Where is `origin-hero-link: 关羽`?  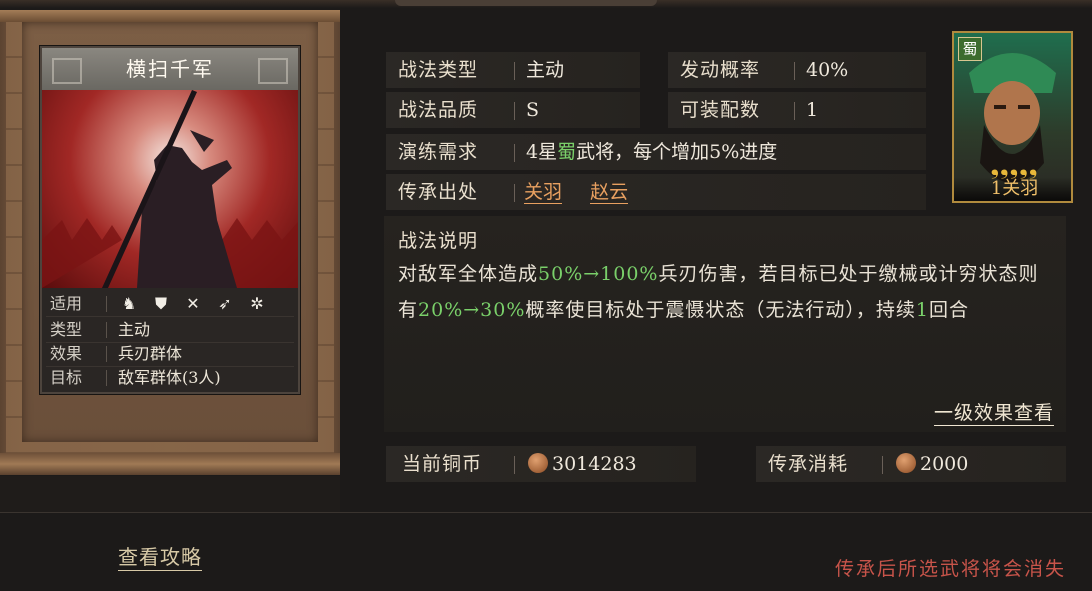 origin-hero-link: 关羽 is located at coordinates (543, 192).